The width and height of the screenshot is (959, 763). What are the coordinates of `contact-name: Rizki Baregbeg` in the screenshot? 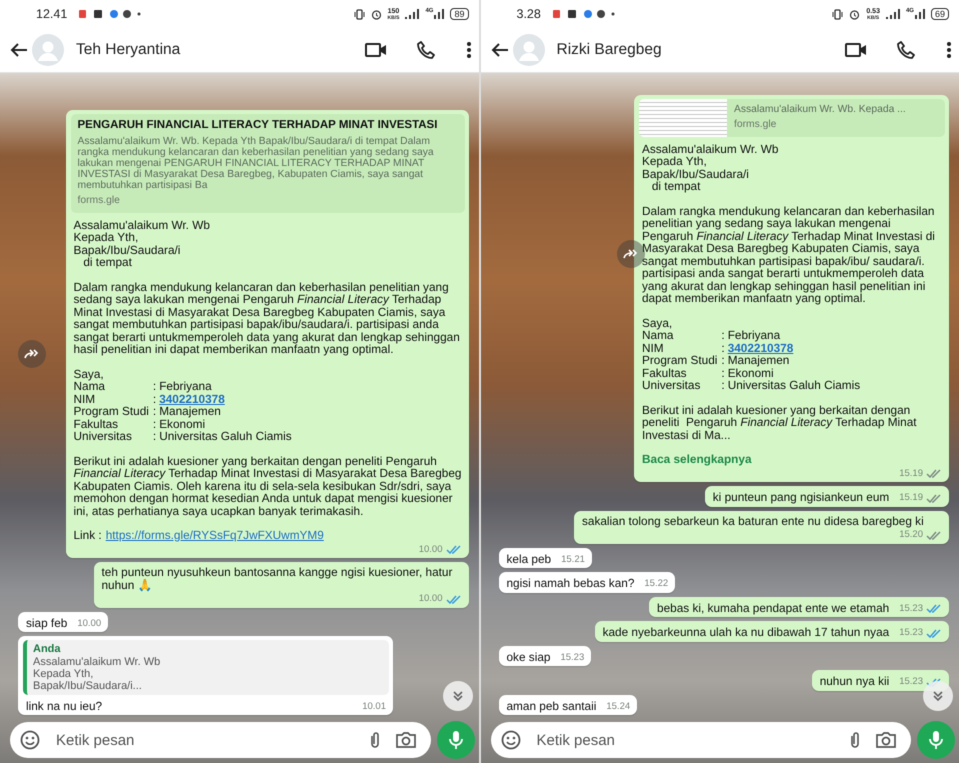 It's located at (609, 50).